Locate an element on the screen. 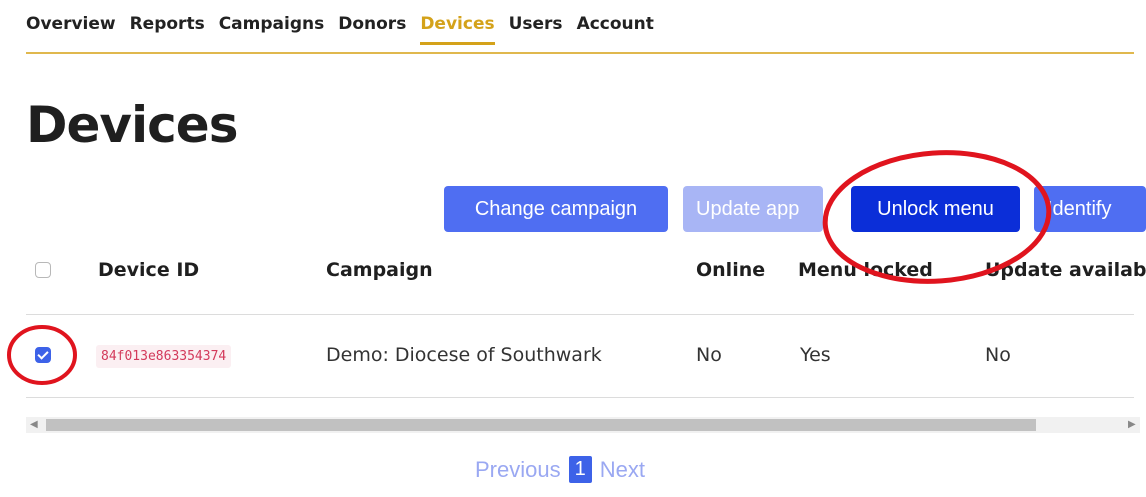 This screenshot has height=497, width=1146. header-campaign: Campaign is located at coordinates (379, 270).